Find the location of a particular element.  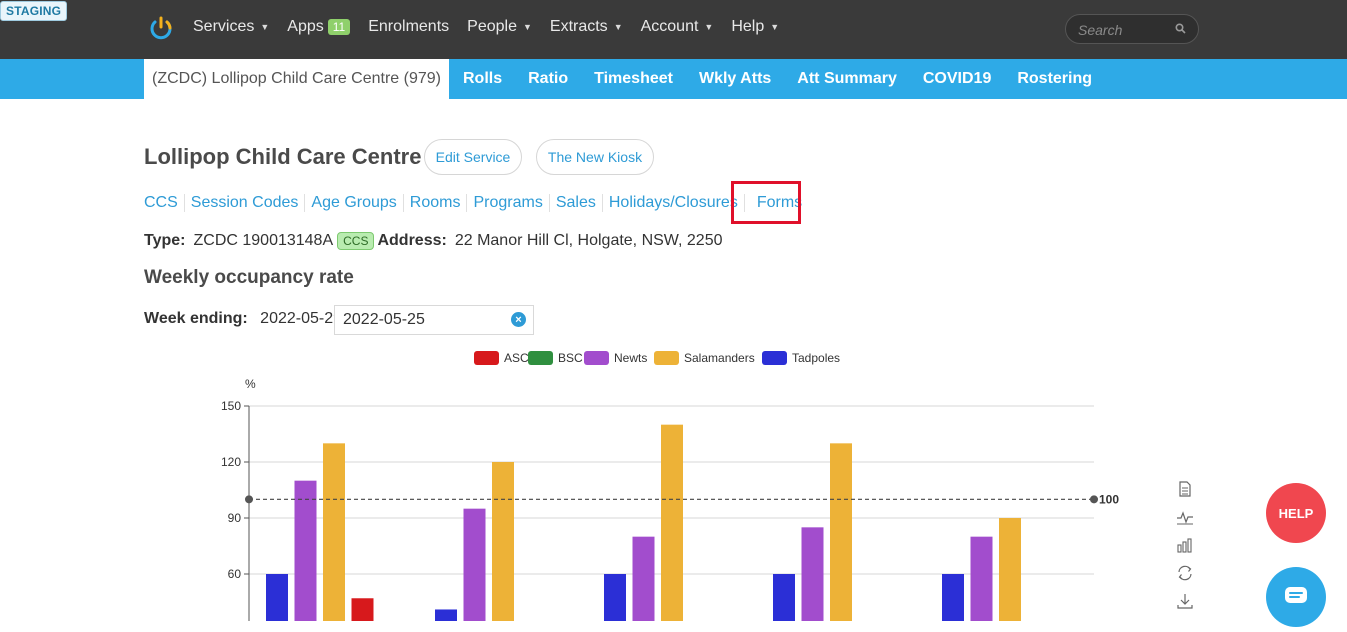

y-tick-label: 120 is located at coordinates (231, 462).